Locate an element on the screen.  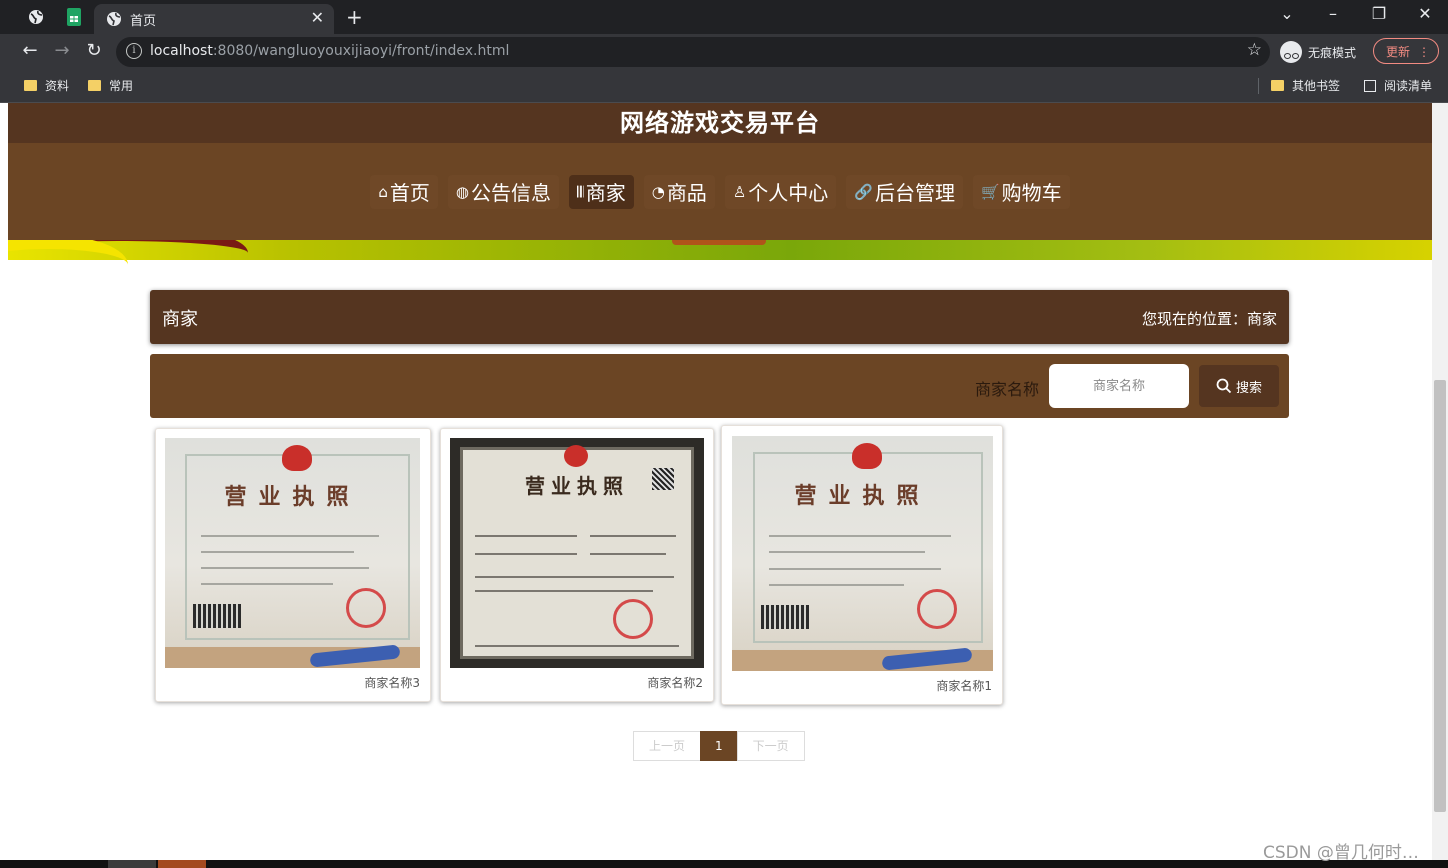
reload-icon: ↻ is located at coordinates (94, 50).